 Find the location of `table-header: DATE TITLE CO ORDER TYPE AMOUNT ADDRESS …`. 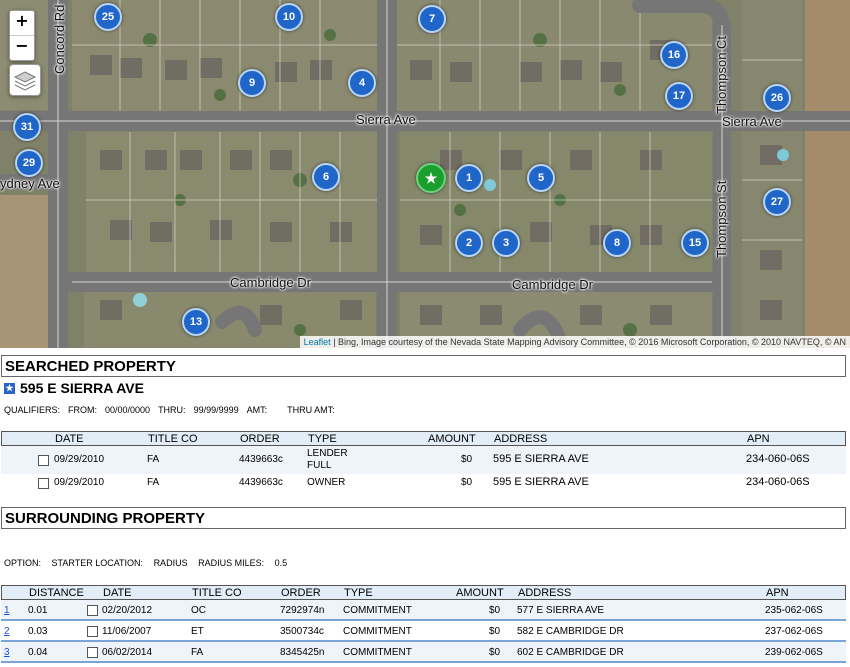

table-header: DATE TITLE CO ORDER TYPE AMOUNT ADDRESS … is located at coordinates (423, 438).